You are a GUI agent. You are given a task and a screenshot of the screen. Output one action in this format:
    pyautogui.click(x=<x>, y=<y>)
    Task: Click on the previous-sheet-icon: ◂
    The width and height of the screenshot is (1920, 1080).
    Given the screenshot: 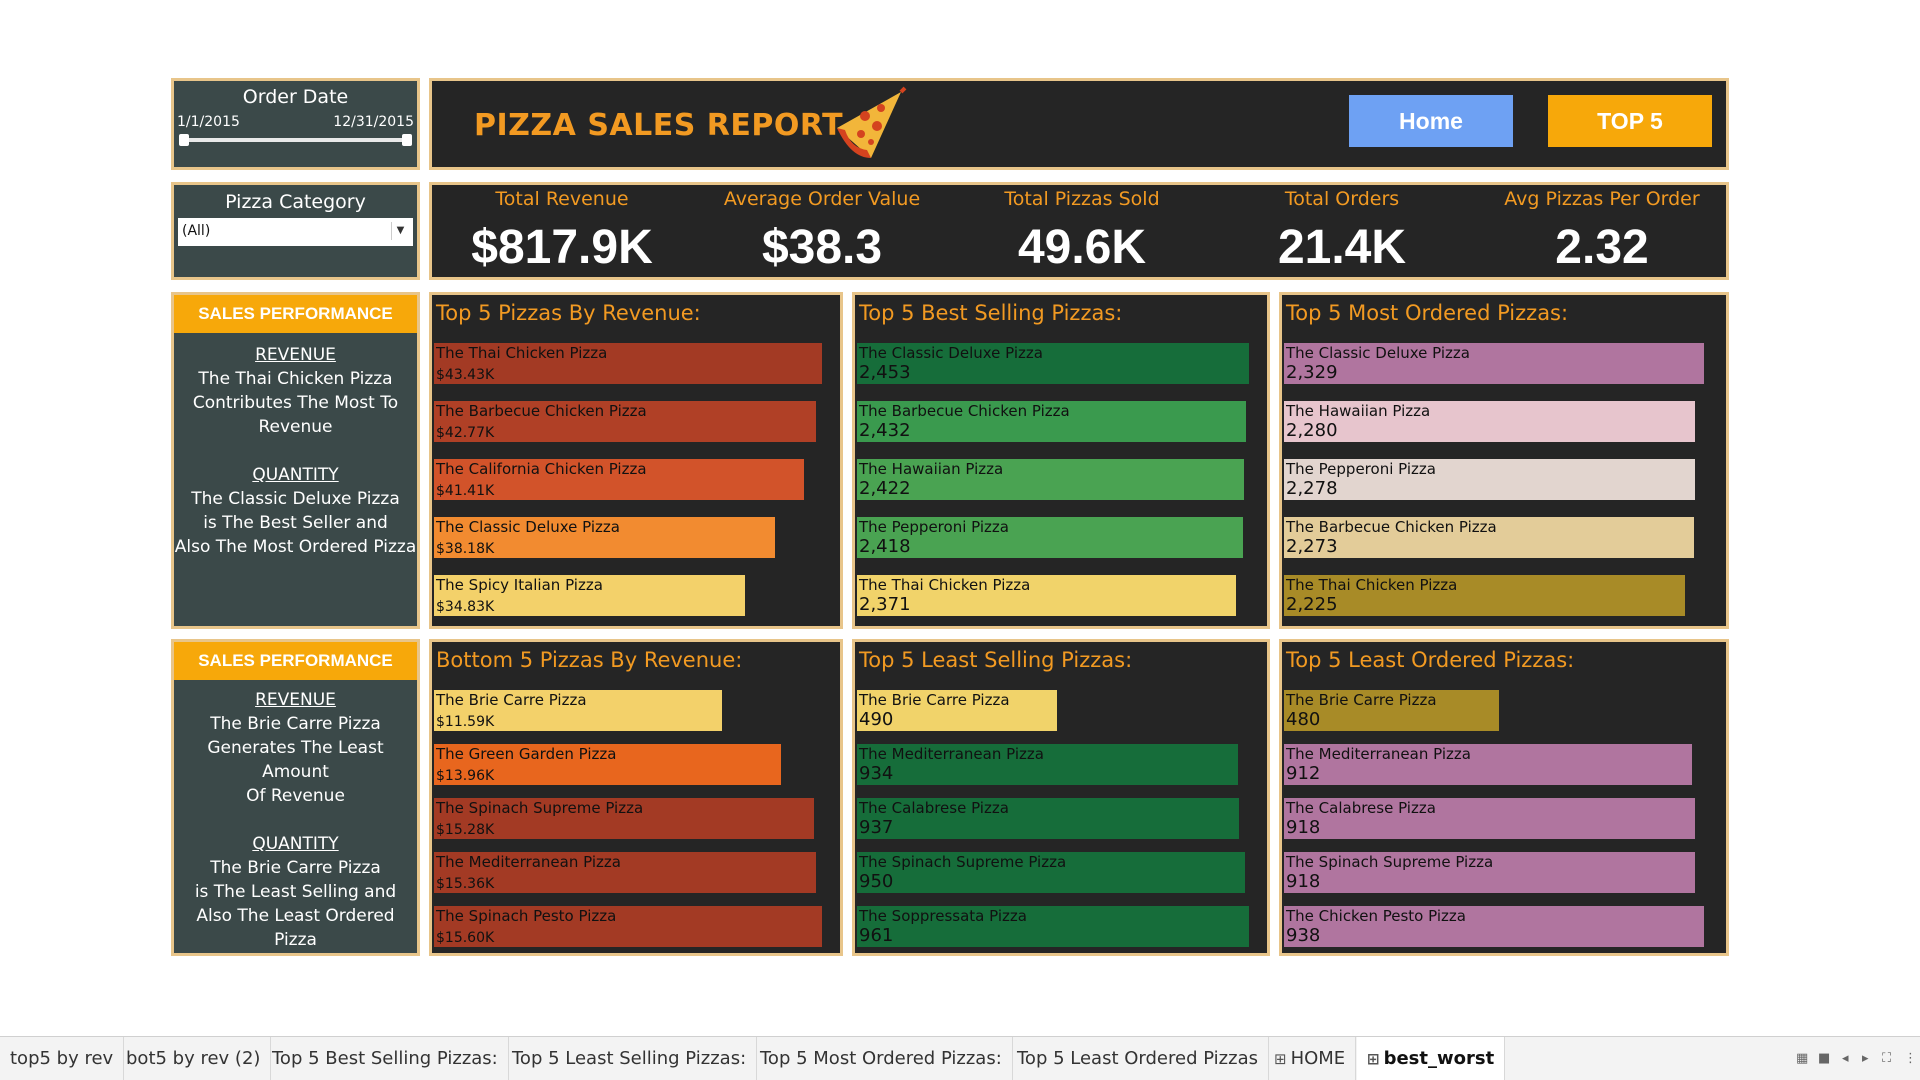 What is the action you would take?
    pyautogui.click(x=1845, y=1058)
    